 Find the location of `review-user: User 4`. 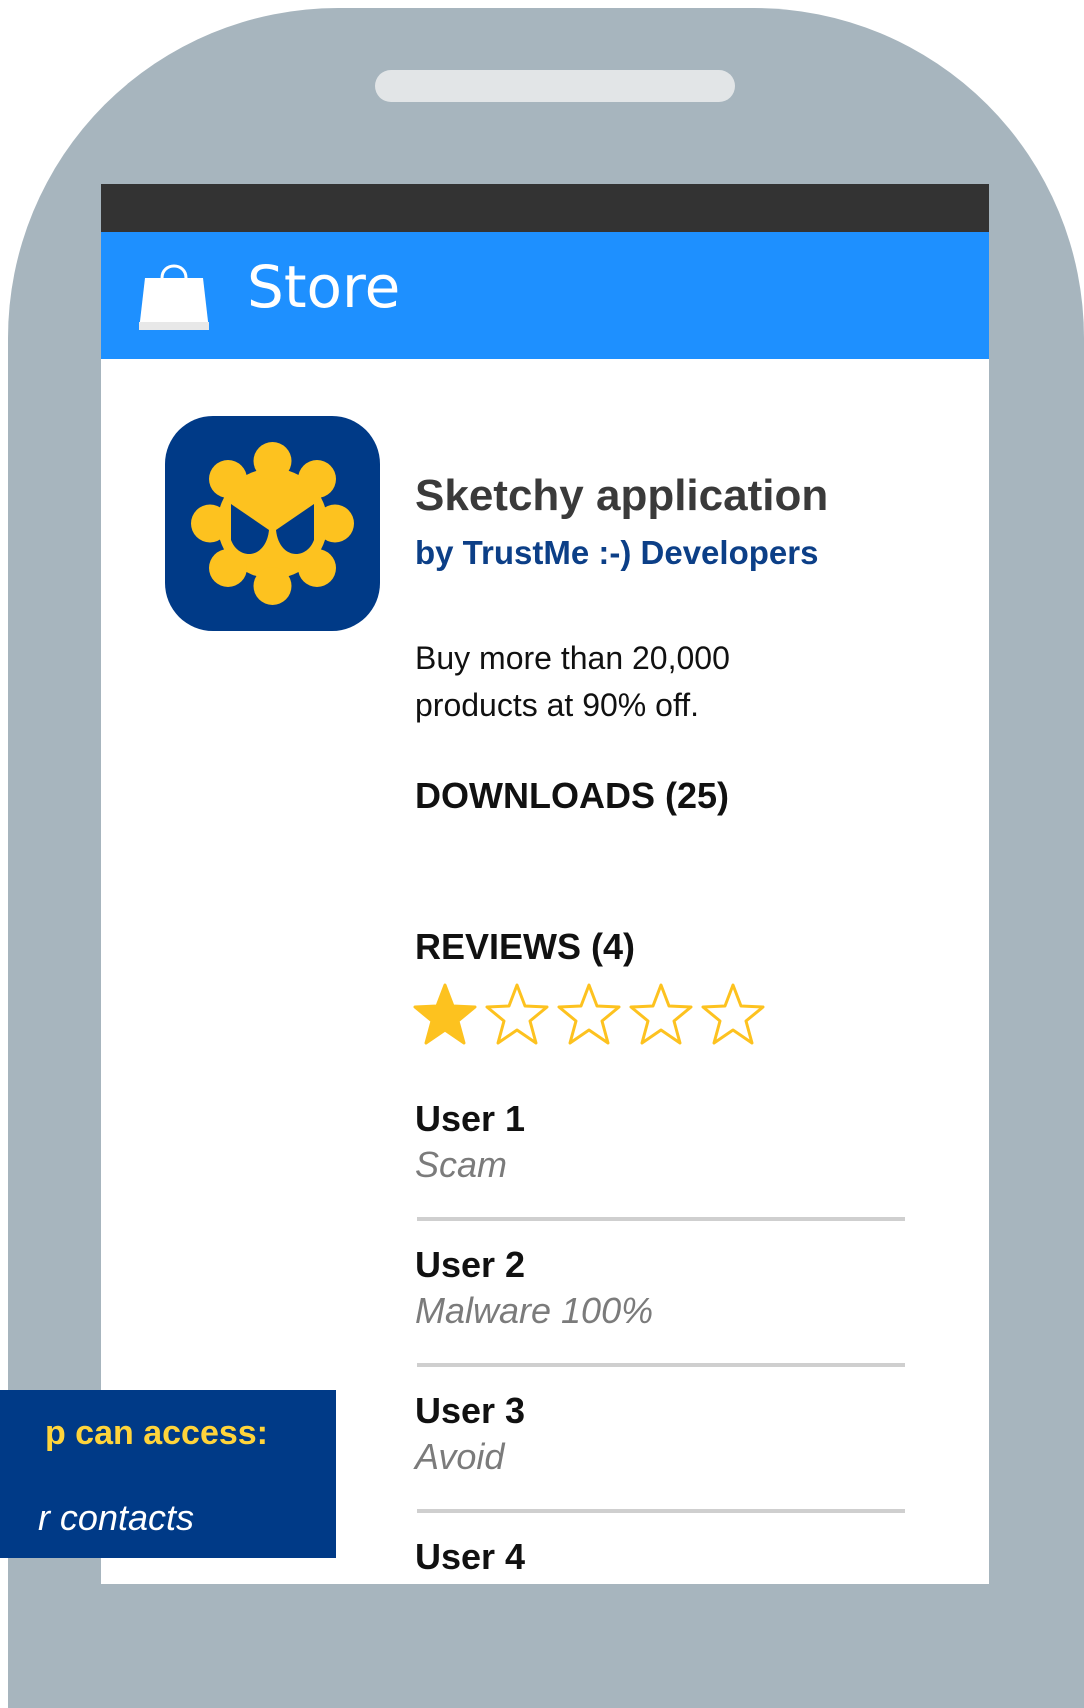

review-user: User 4 is located at coordinates (470, 1556).